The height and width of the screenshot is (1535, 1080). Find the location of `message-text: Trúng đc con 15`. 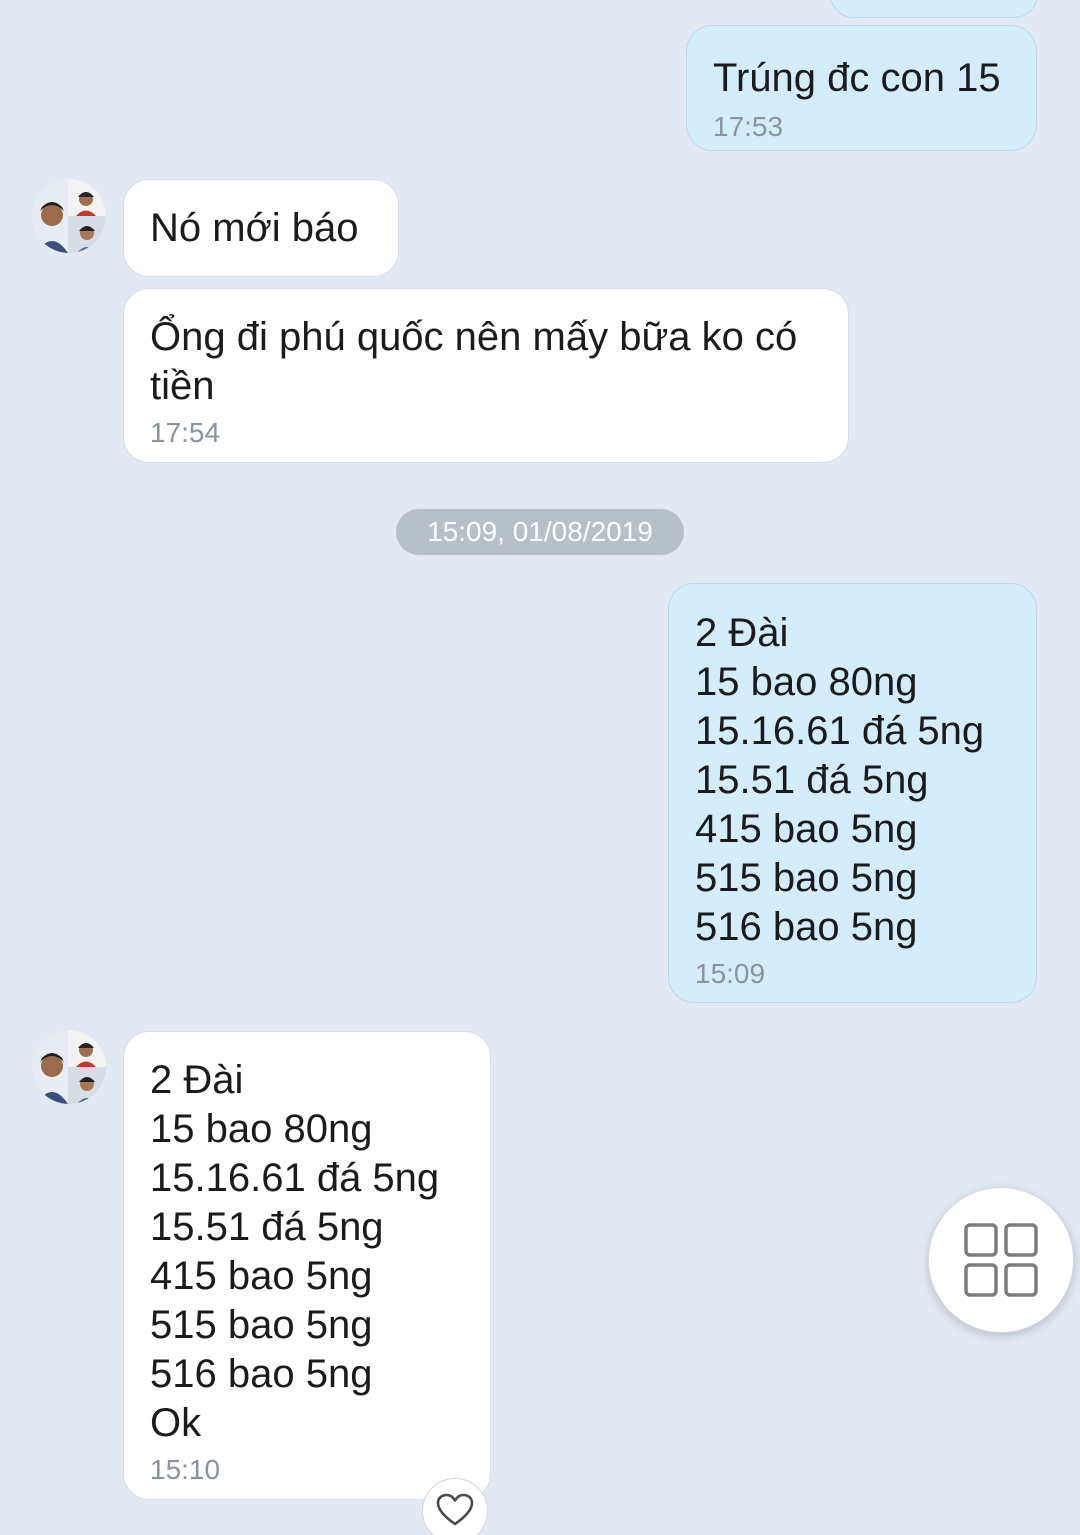

message-text: Trúng đc con 15 is located at coordinates (857, 78).